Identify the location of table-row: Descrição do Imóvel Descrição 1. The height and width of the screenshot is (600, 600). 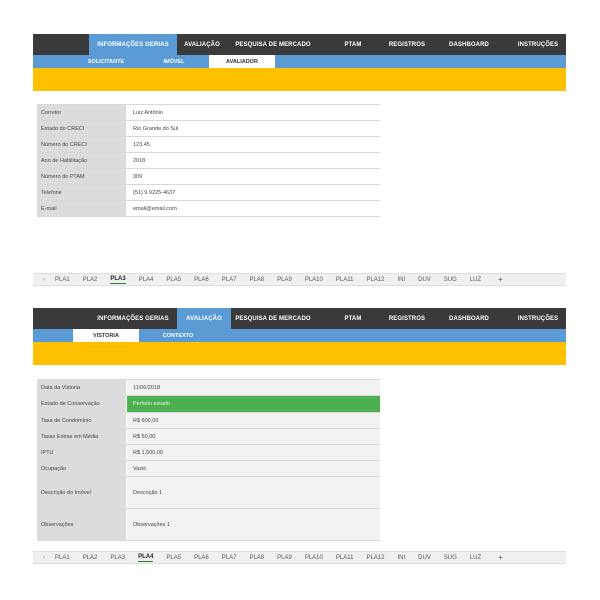
(208, 493).